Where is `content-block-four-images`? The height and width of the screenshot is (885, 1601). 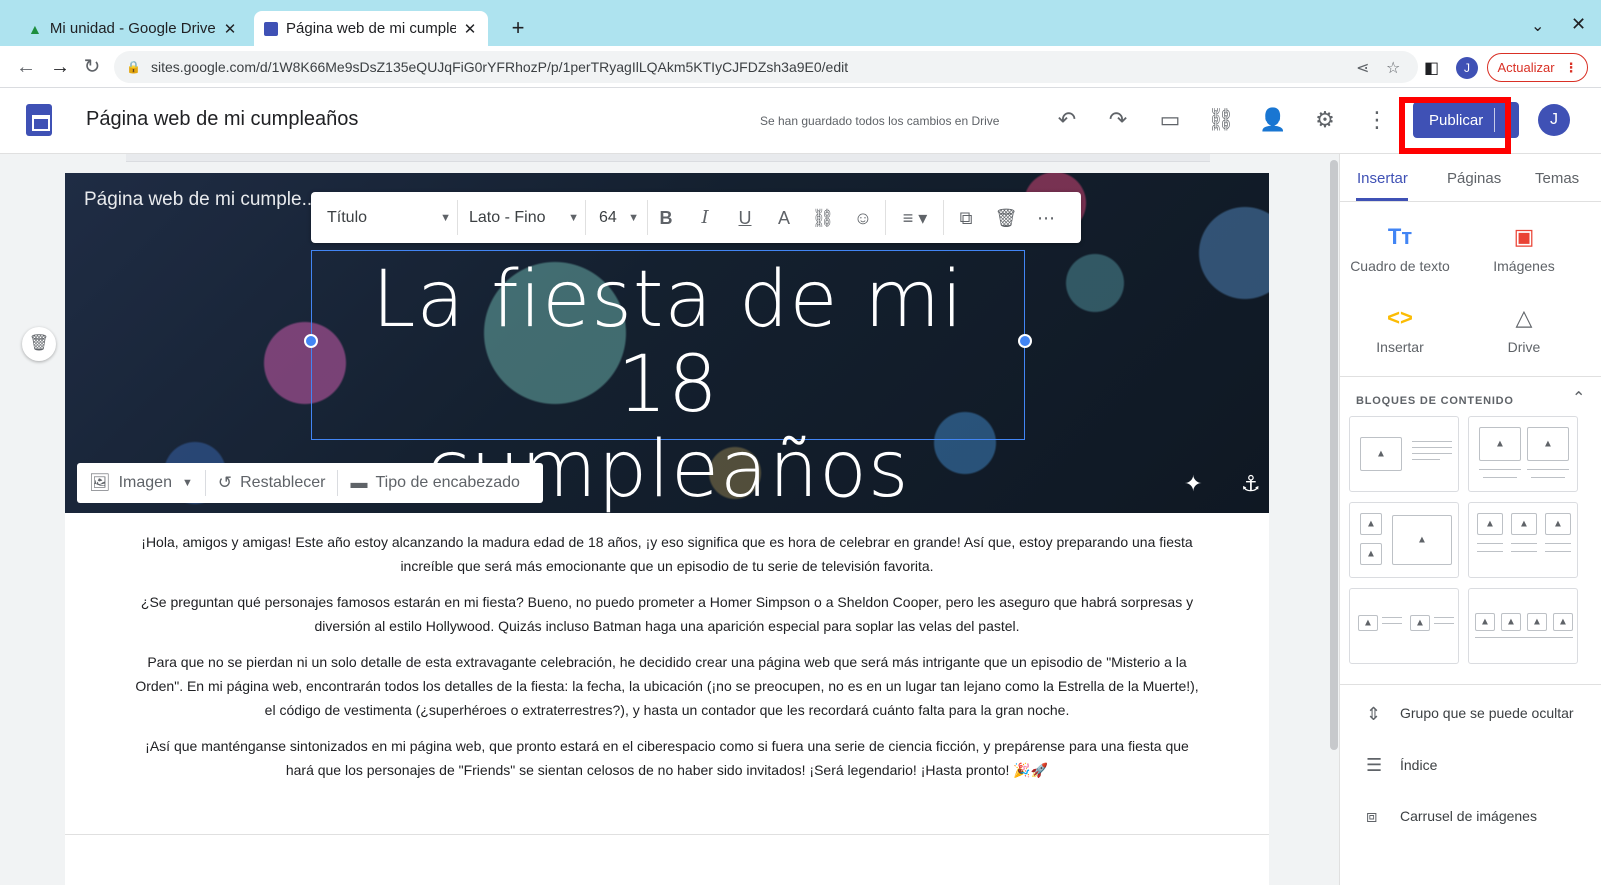 content-block-four-images is located at coordinates (1523, 626).